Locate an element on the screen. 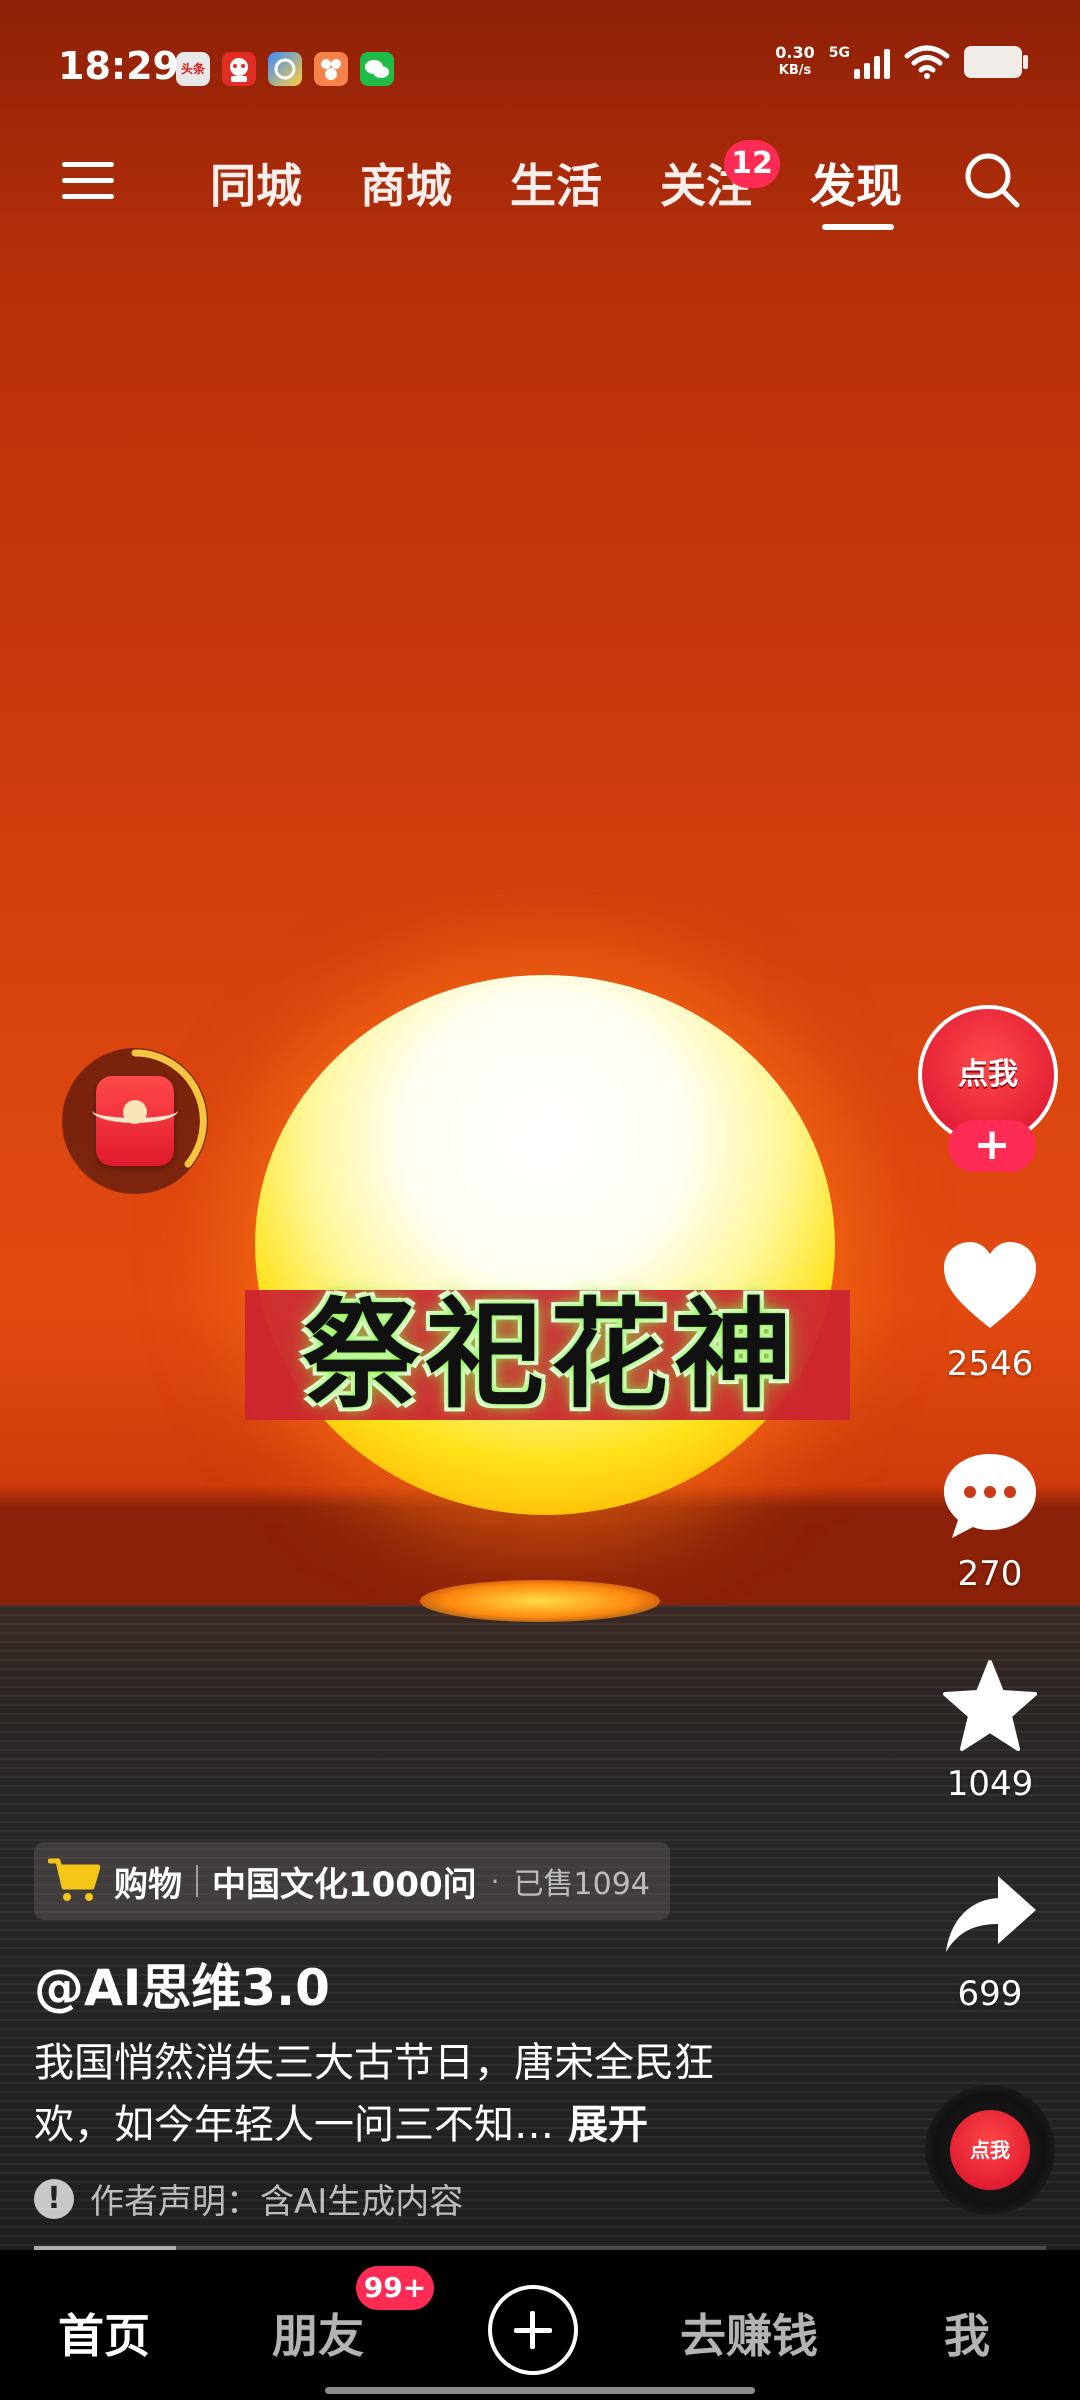  net-speed: 0.30 KB/s is located at coordinates (795, 61).